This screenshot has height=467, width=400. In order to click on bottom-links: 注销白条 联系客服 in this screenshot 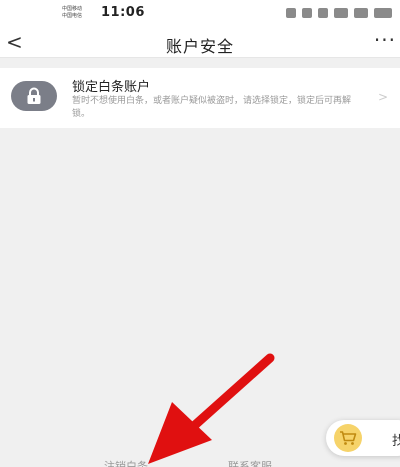, I will do `click(200, 461)`.